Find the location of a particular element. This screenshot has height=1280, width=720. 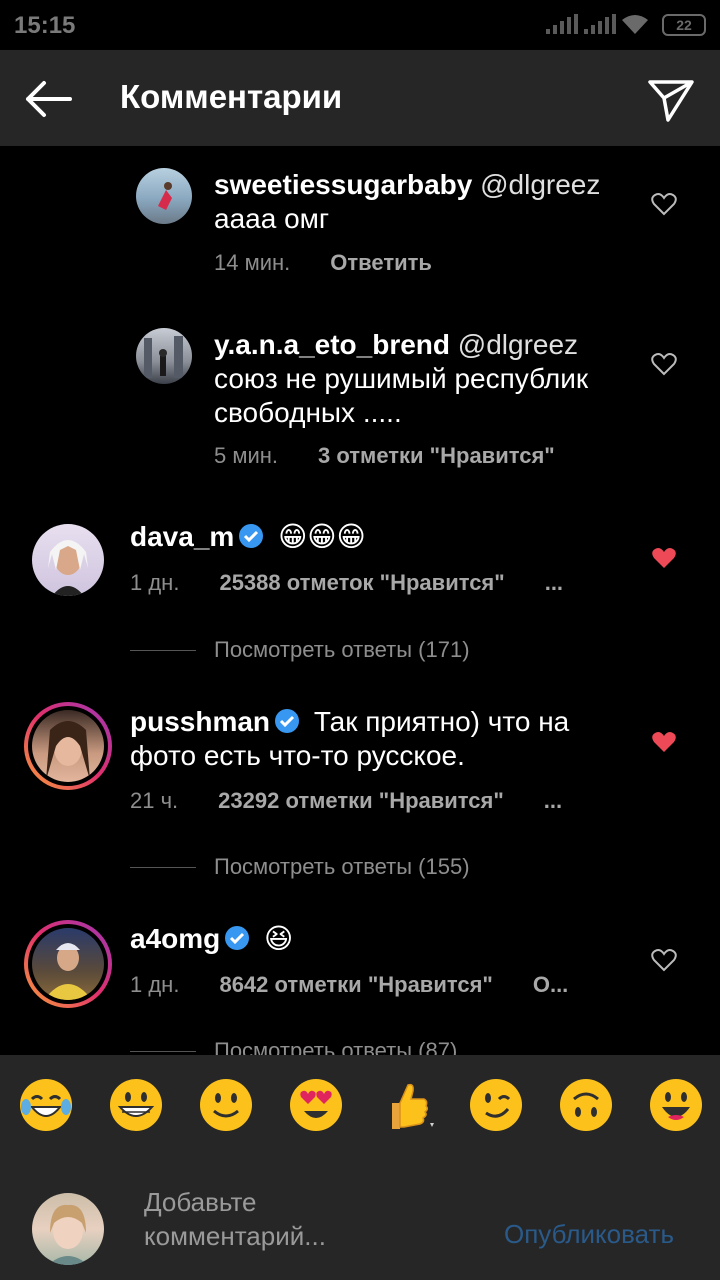

comment-time: 14 мин. is located at coordinates (252, 262).